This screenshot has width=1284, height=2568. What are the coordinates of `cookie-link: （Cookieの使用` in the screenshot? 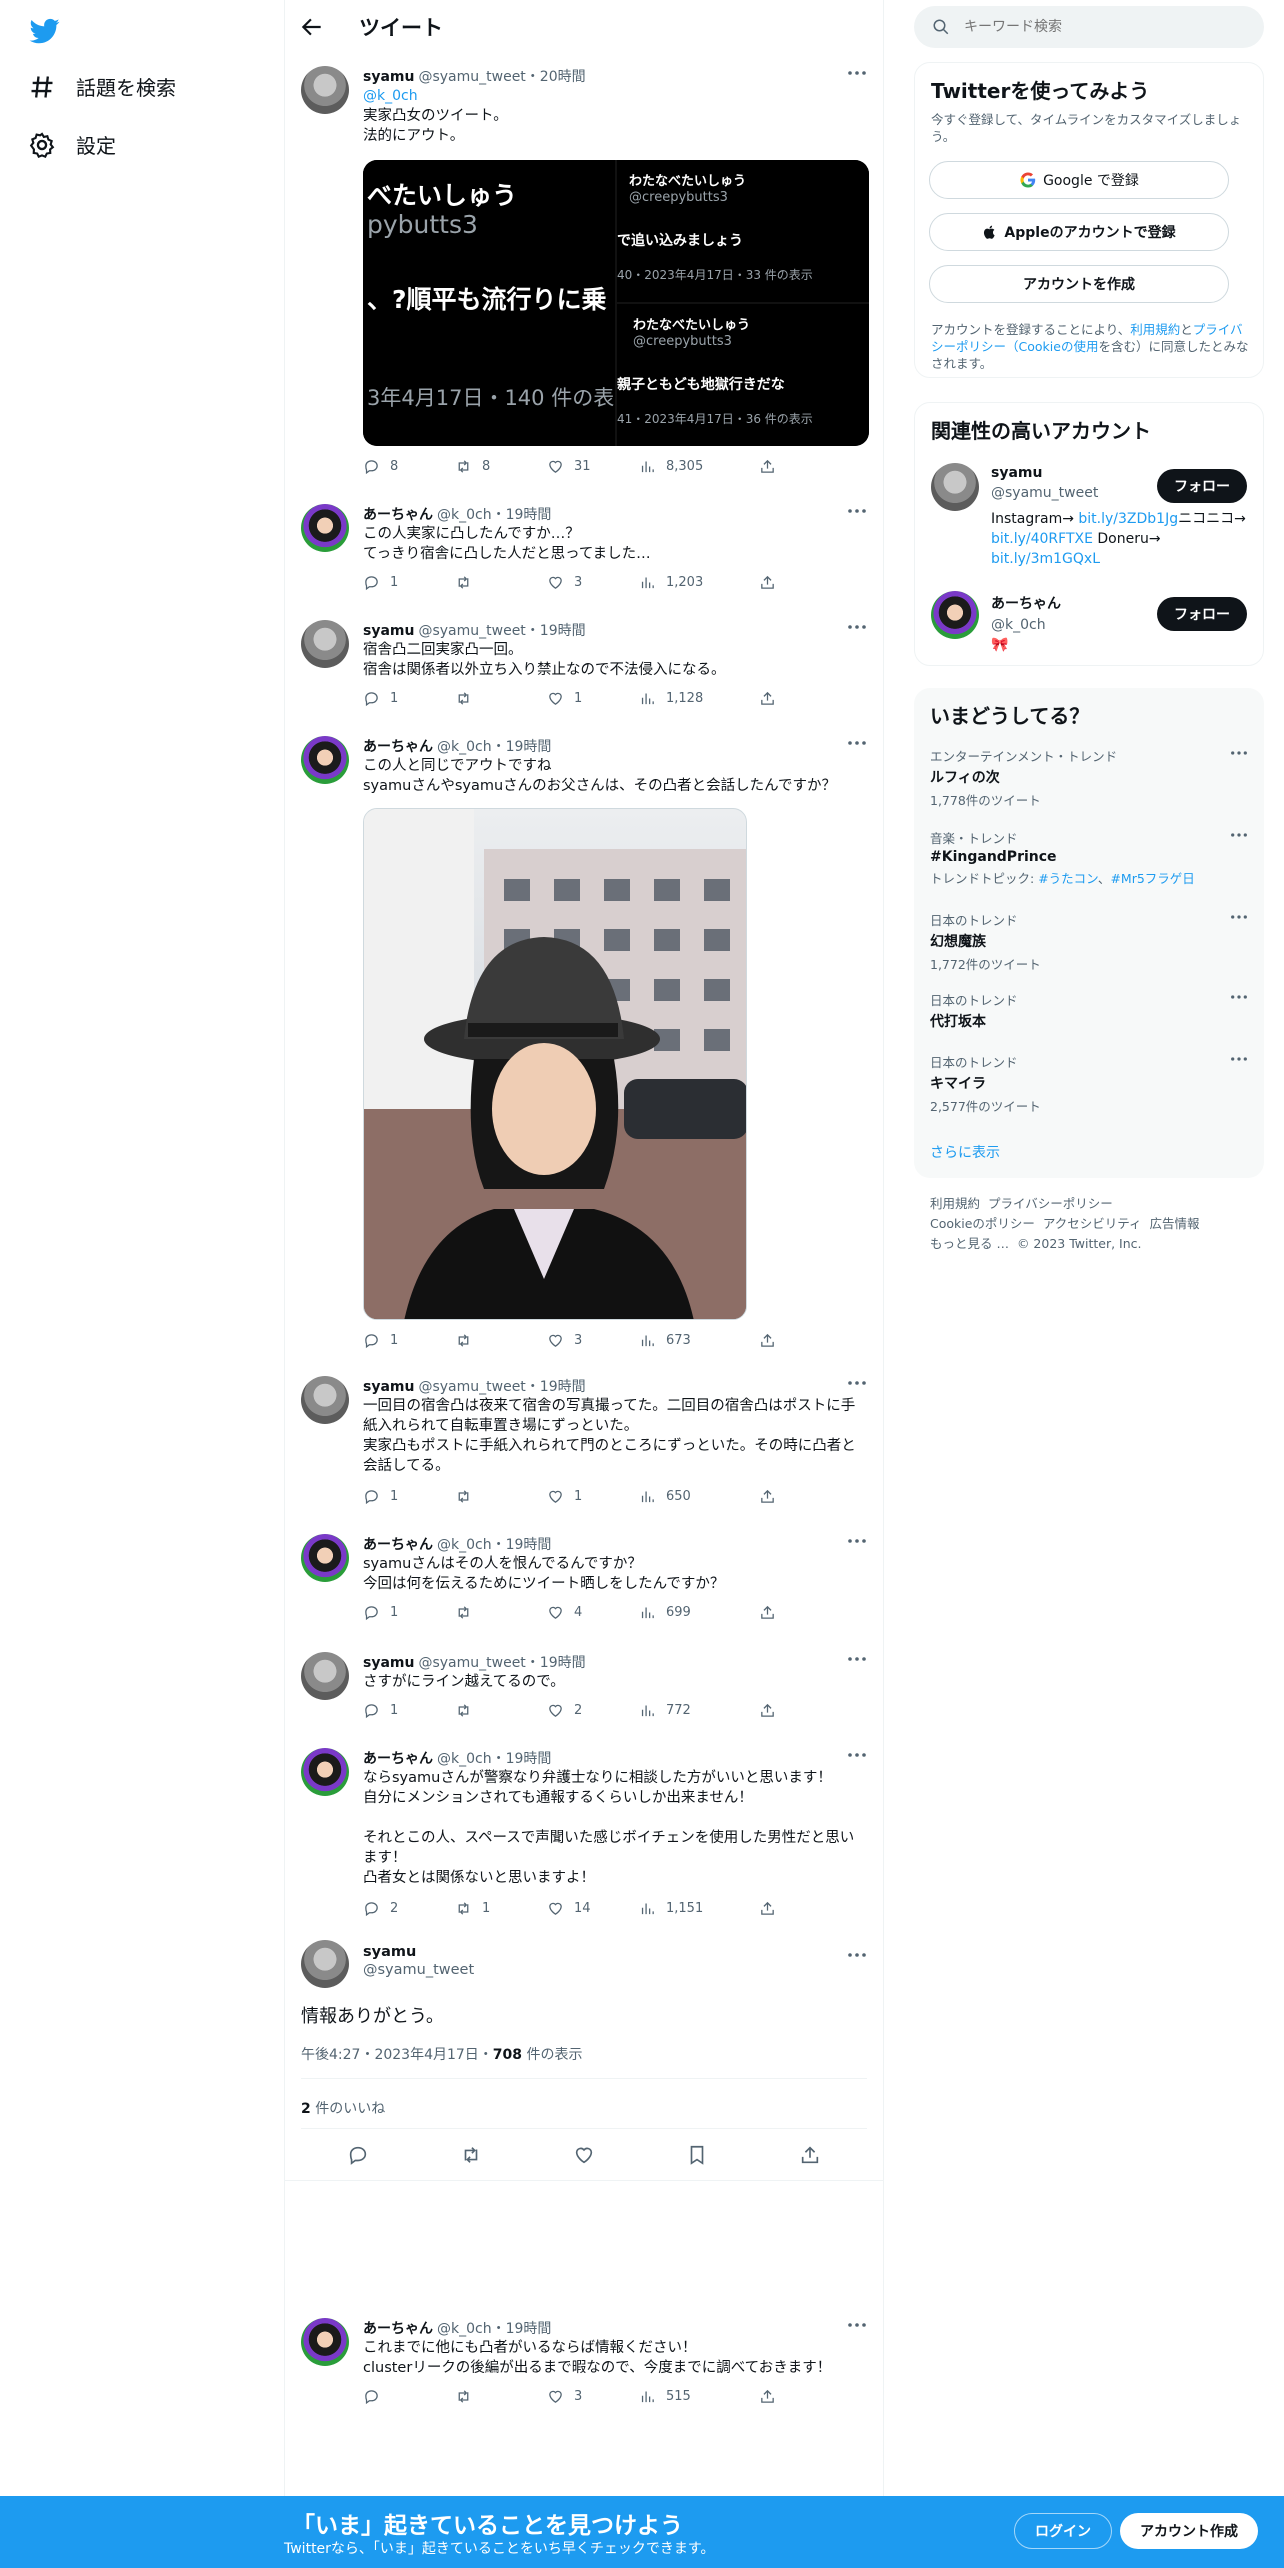 It's located at (1052, 346).